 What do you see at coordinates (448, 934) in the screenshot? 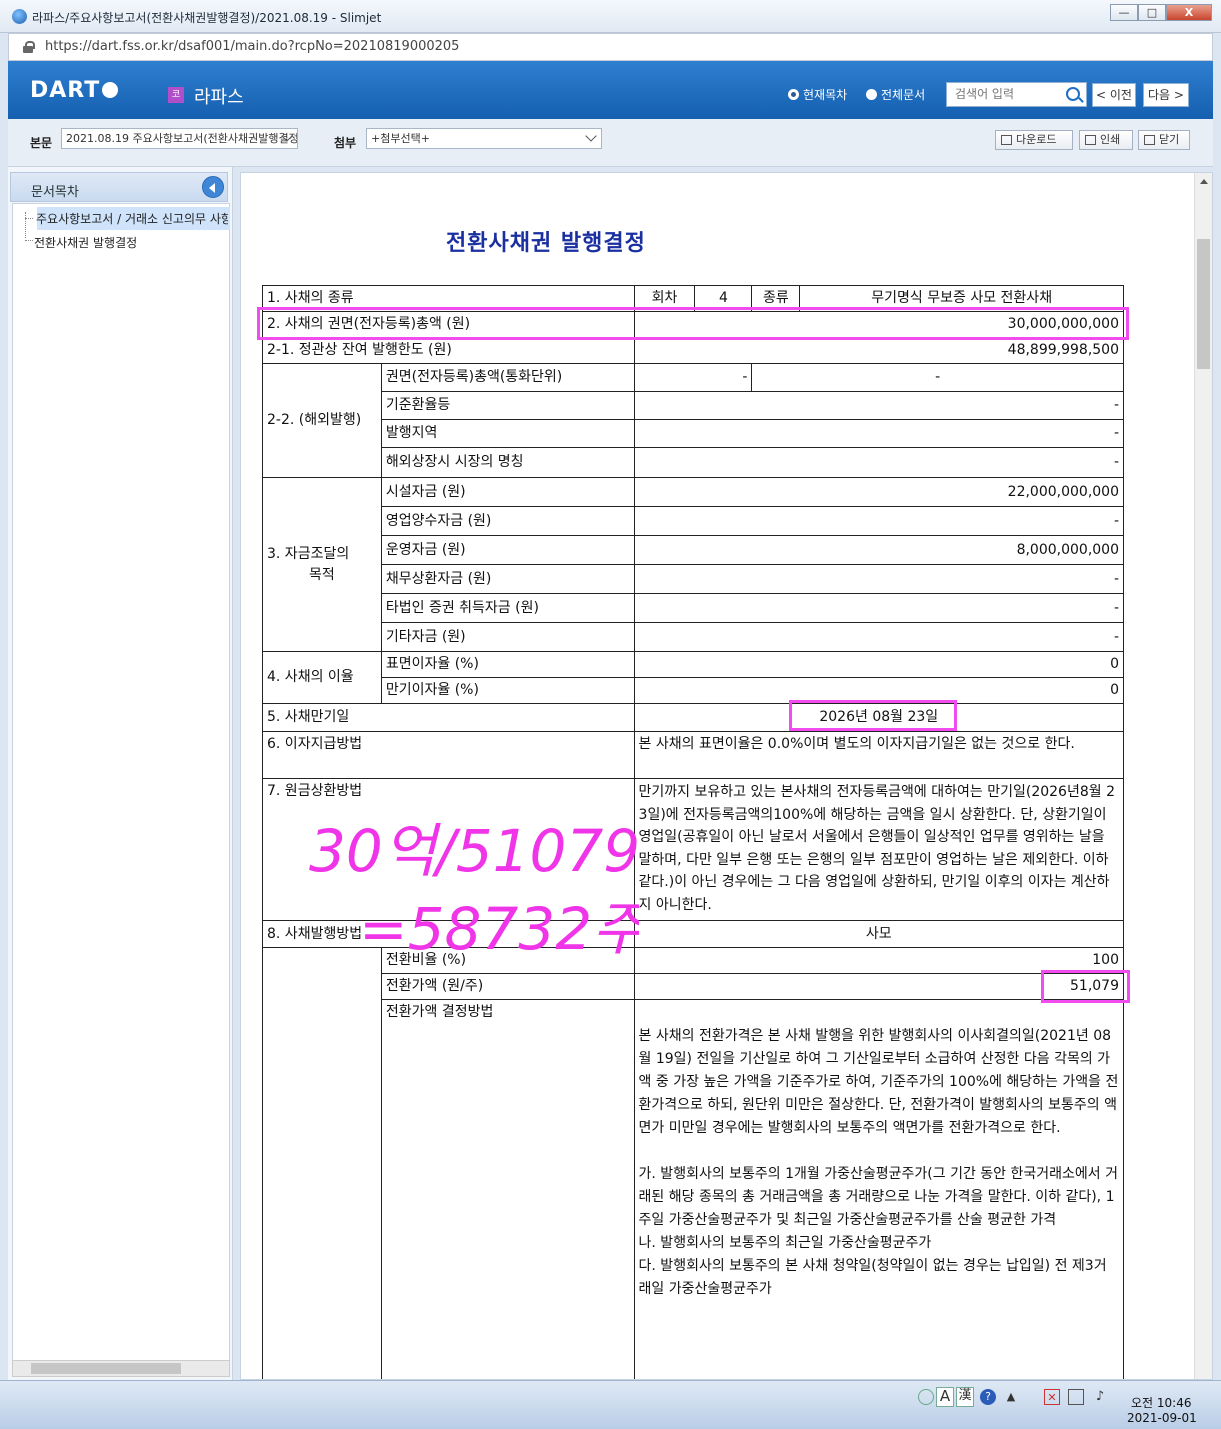
I see `row8-label: 8. 사채발행방법` at bounding box center [448, 934].